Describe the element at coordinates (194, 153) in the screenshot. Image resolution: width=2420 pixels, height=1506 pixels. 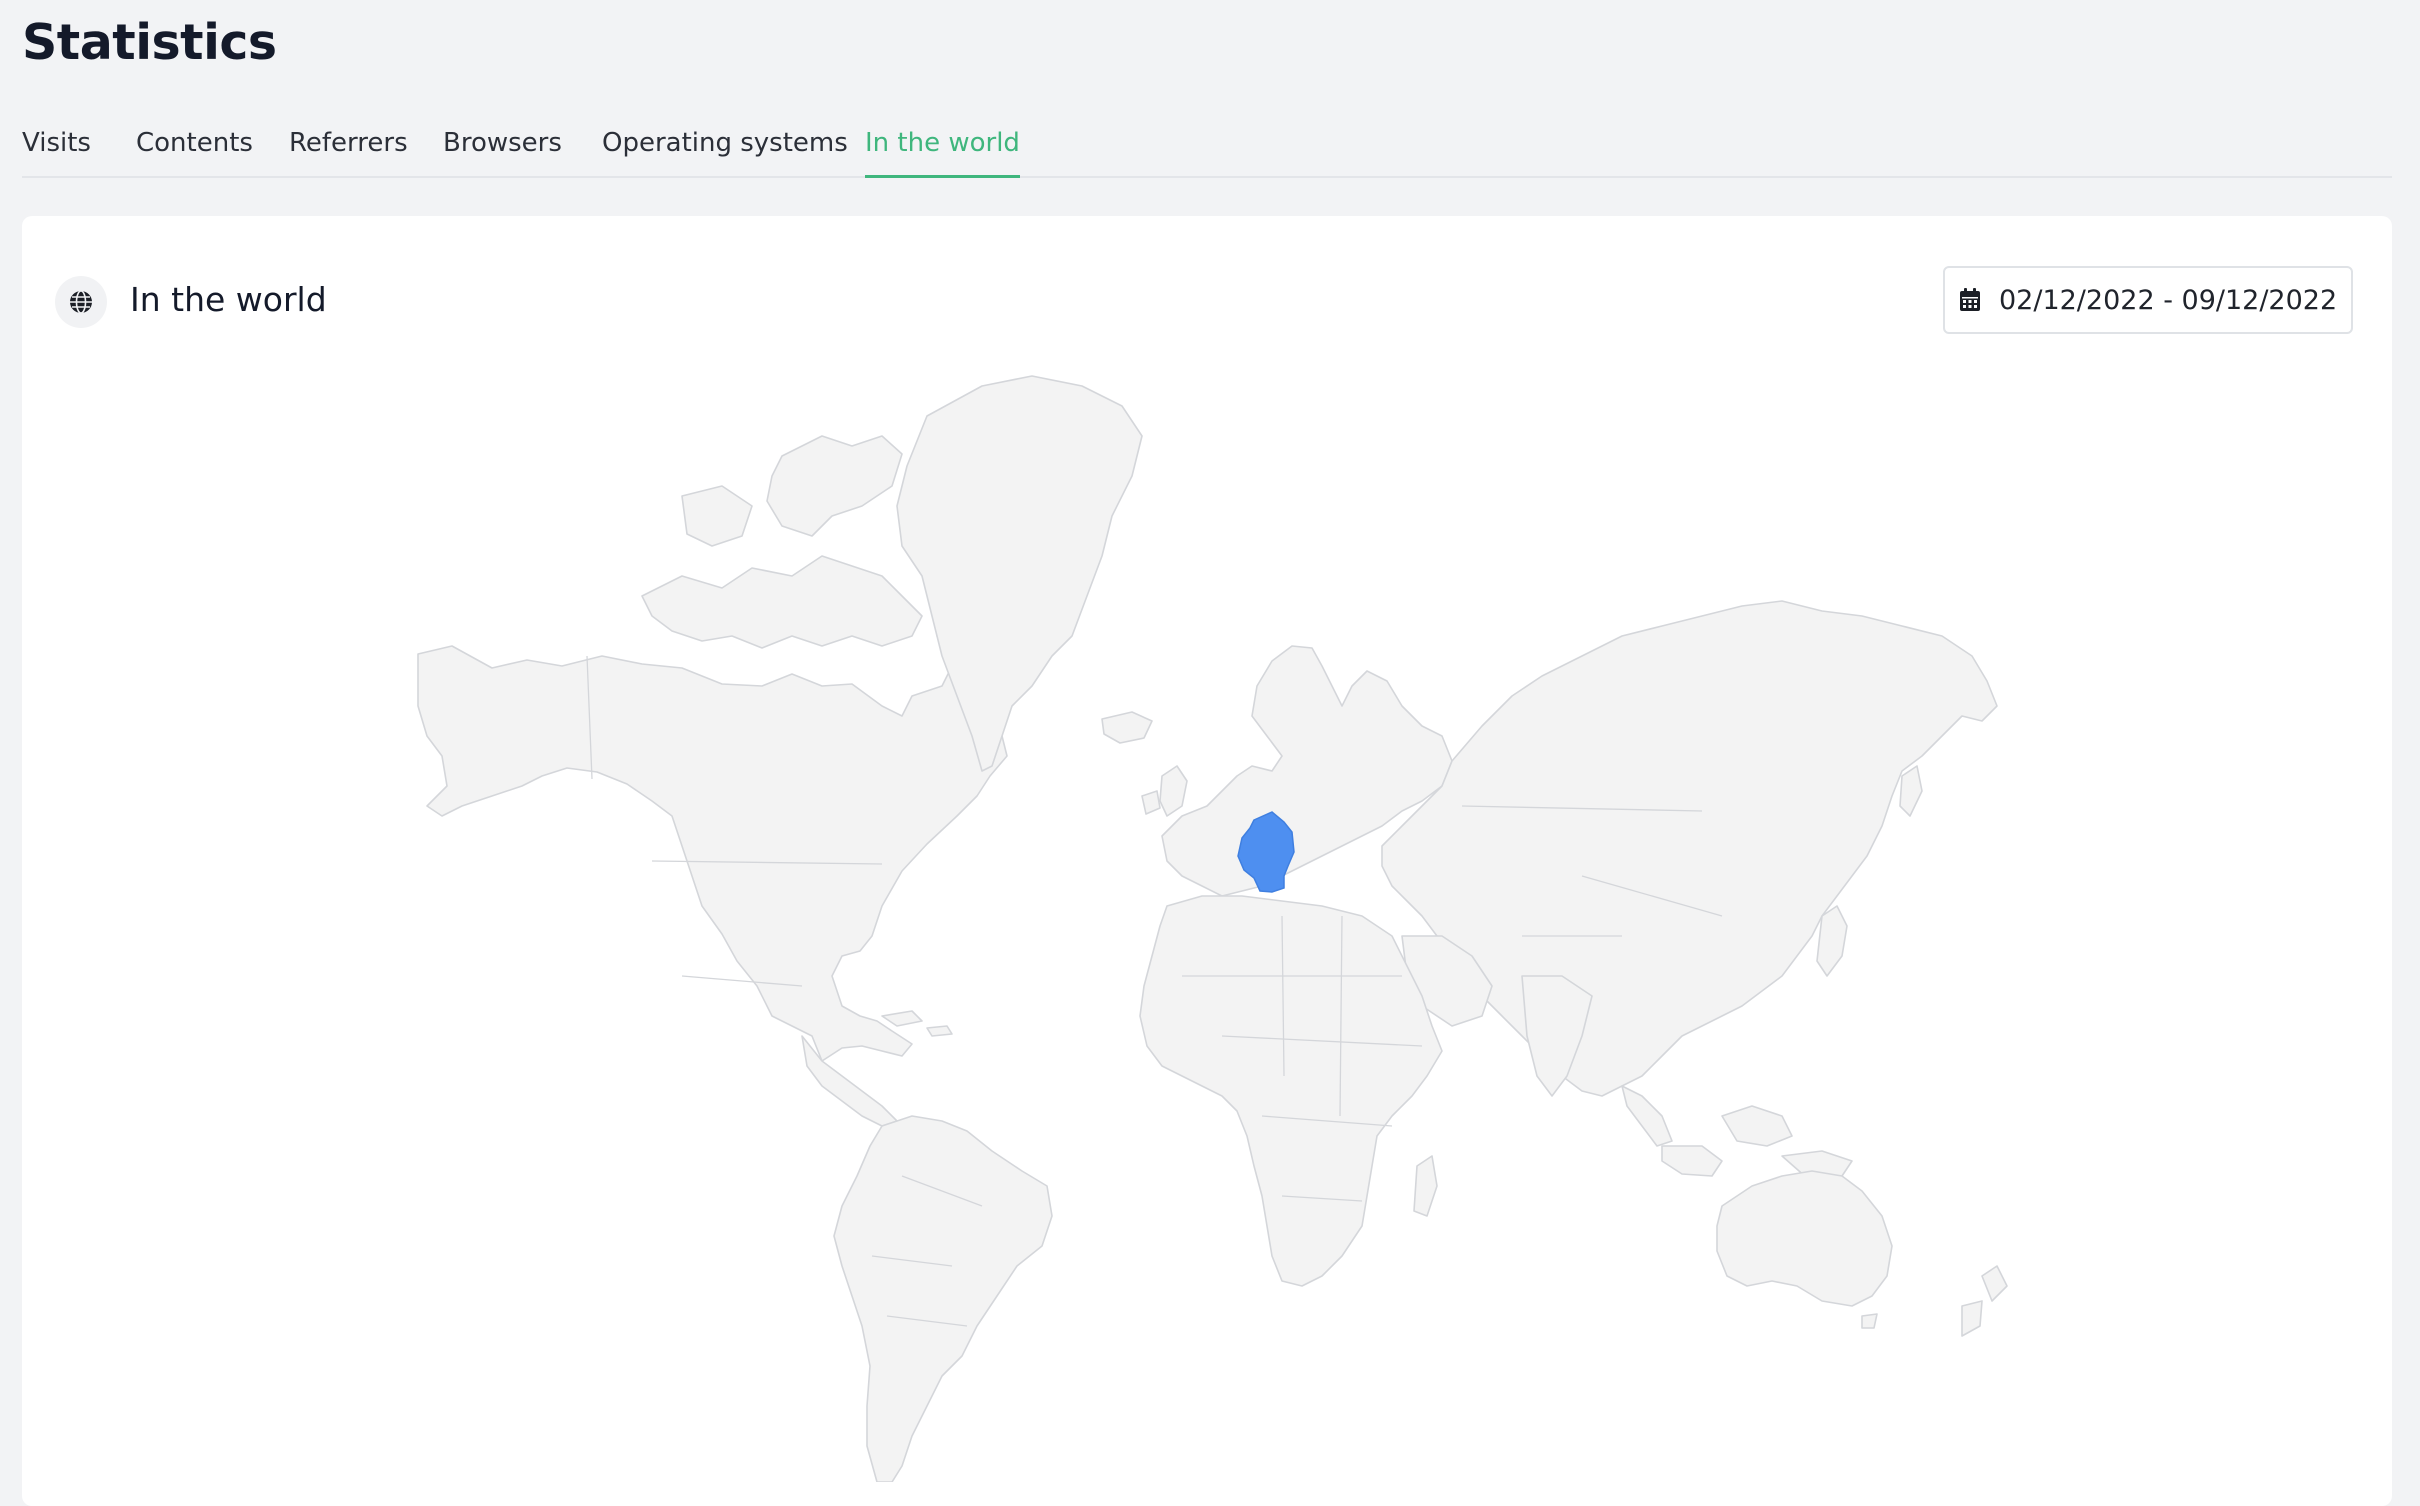
I see `tab-contents: Contents` at that location.